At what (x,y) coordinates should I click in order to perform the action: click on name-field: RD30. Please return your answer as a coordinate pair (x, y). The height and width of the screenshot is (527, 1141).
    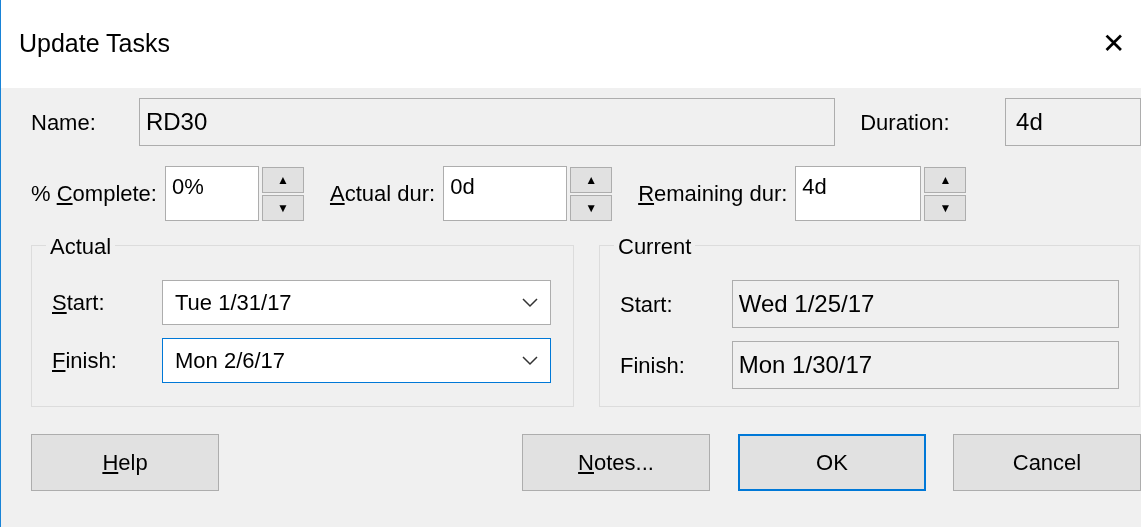
    Looking at the image, I should click on (487, 122).